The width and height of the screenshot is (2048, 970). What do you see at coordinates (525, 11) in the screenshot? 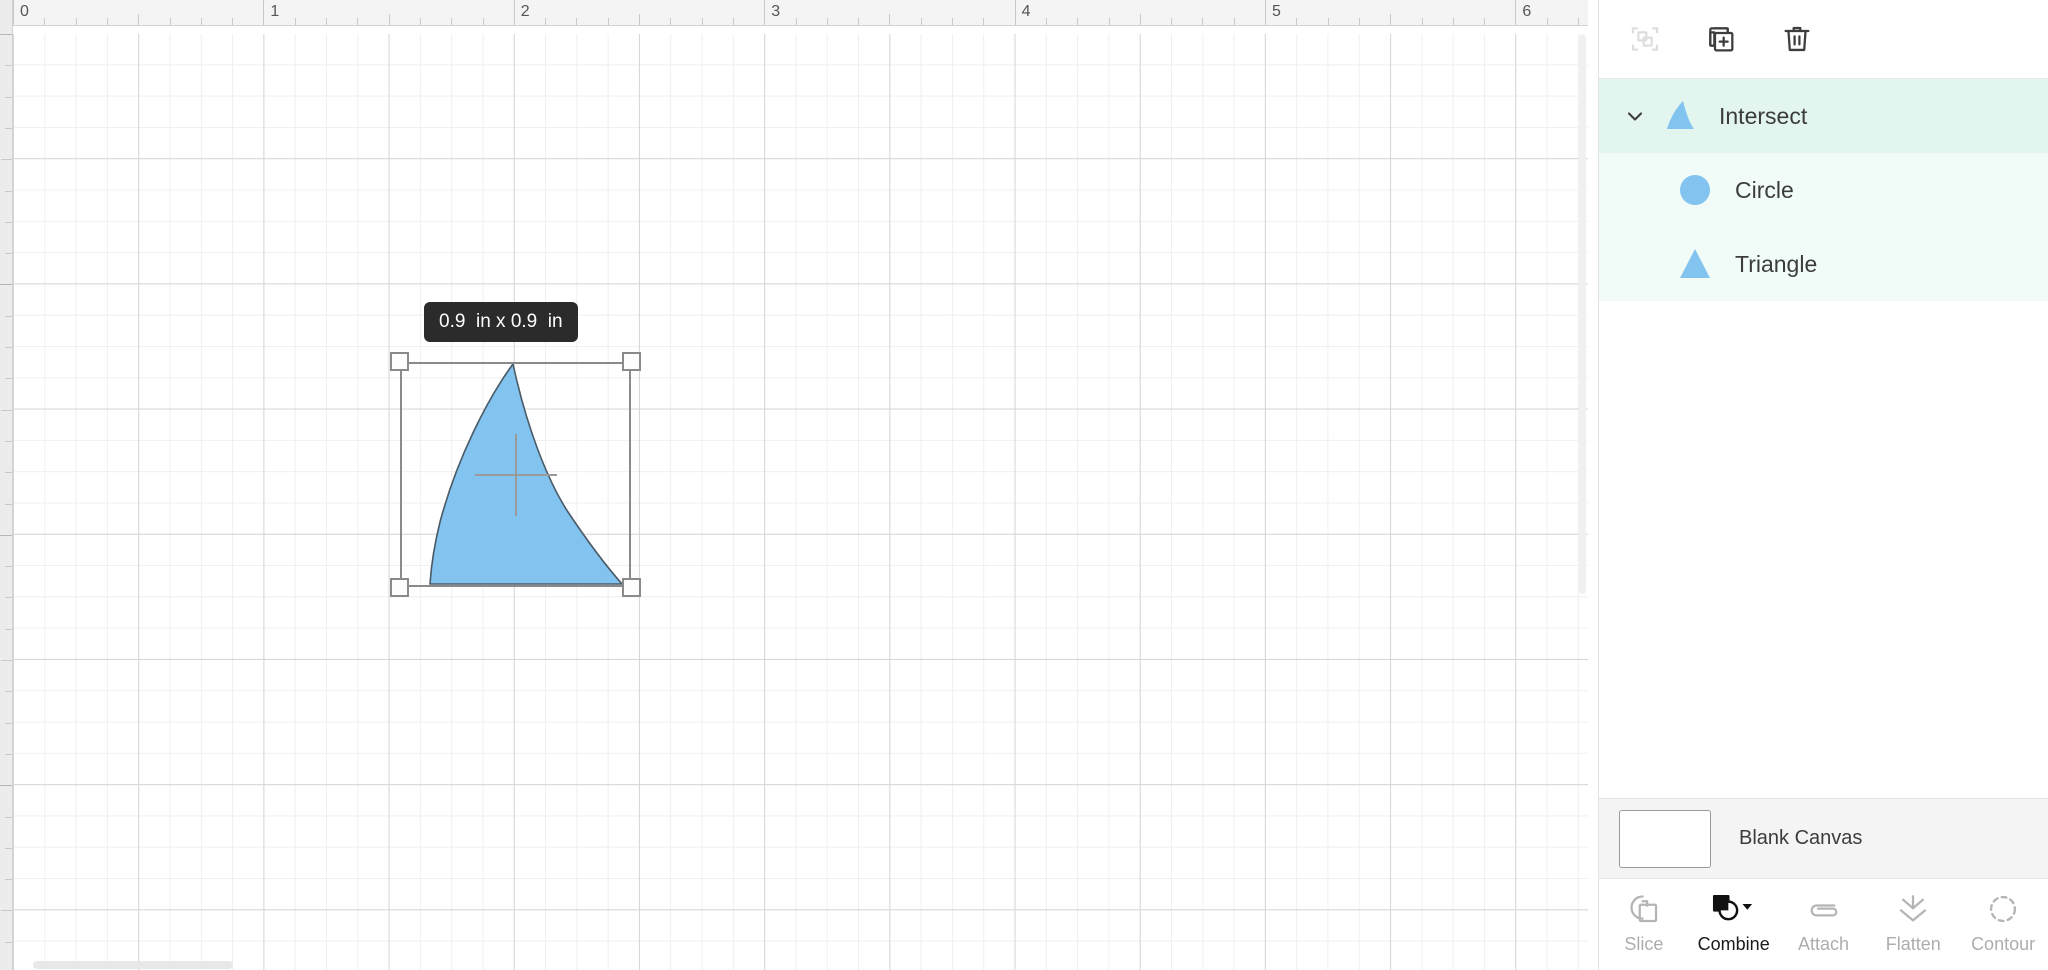
I see `ruler-tick-label: 2` at bounding box center [525, 11].